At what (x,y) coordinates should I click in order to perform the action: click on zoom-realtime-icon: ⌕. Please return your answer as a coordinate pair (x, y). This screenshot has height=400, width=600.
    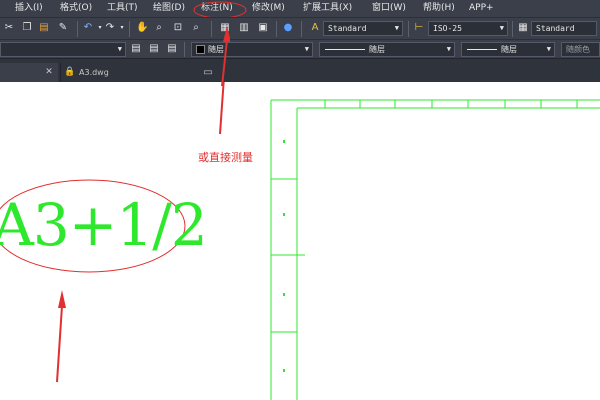
    Looking at the image, I should click on (159, 28).